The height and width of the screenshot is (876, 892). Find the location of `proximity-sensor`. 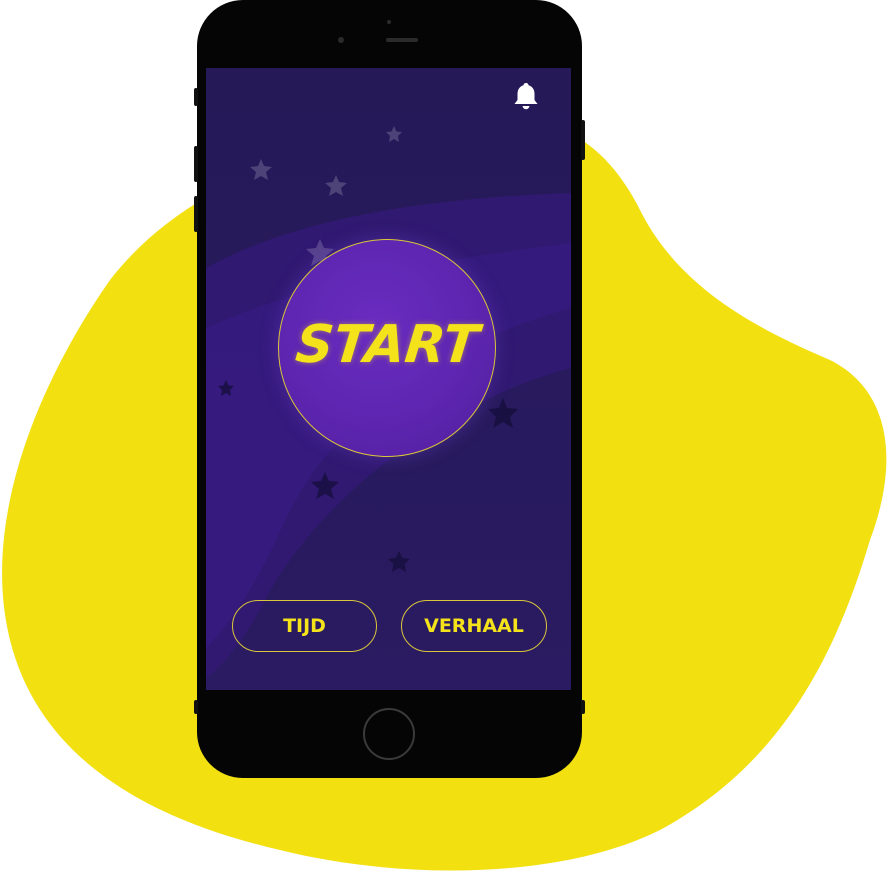

proximity-sensor is located at coordinates (389, 22).